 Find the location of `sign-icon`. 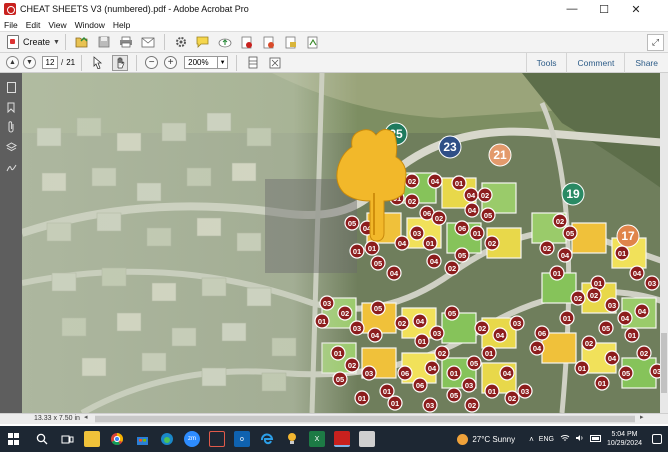

sign-icon is located at coordinates (313, 42).